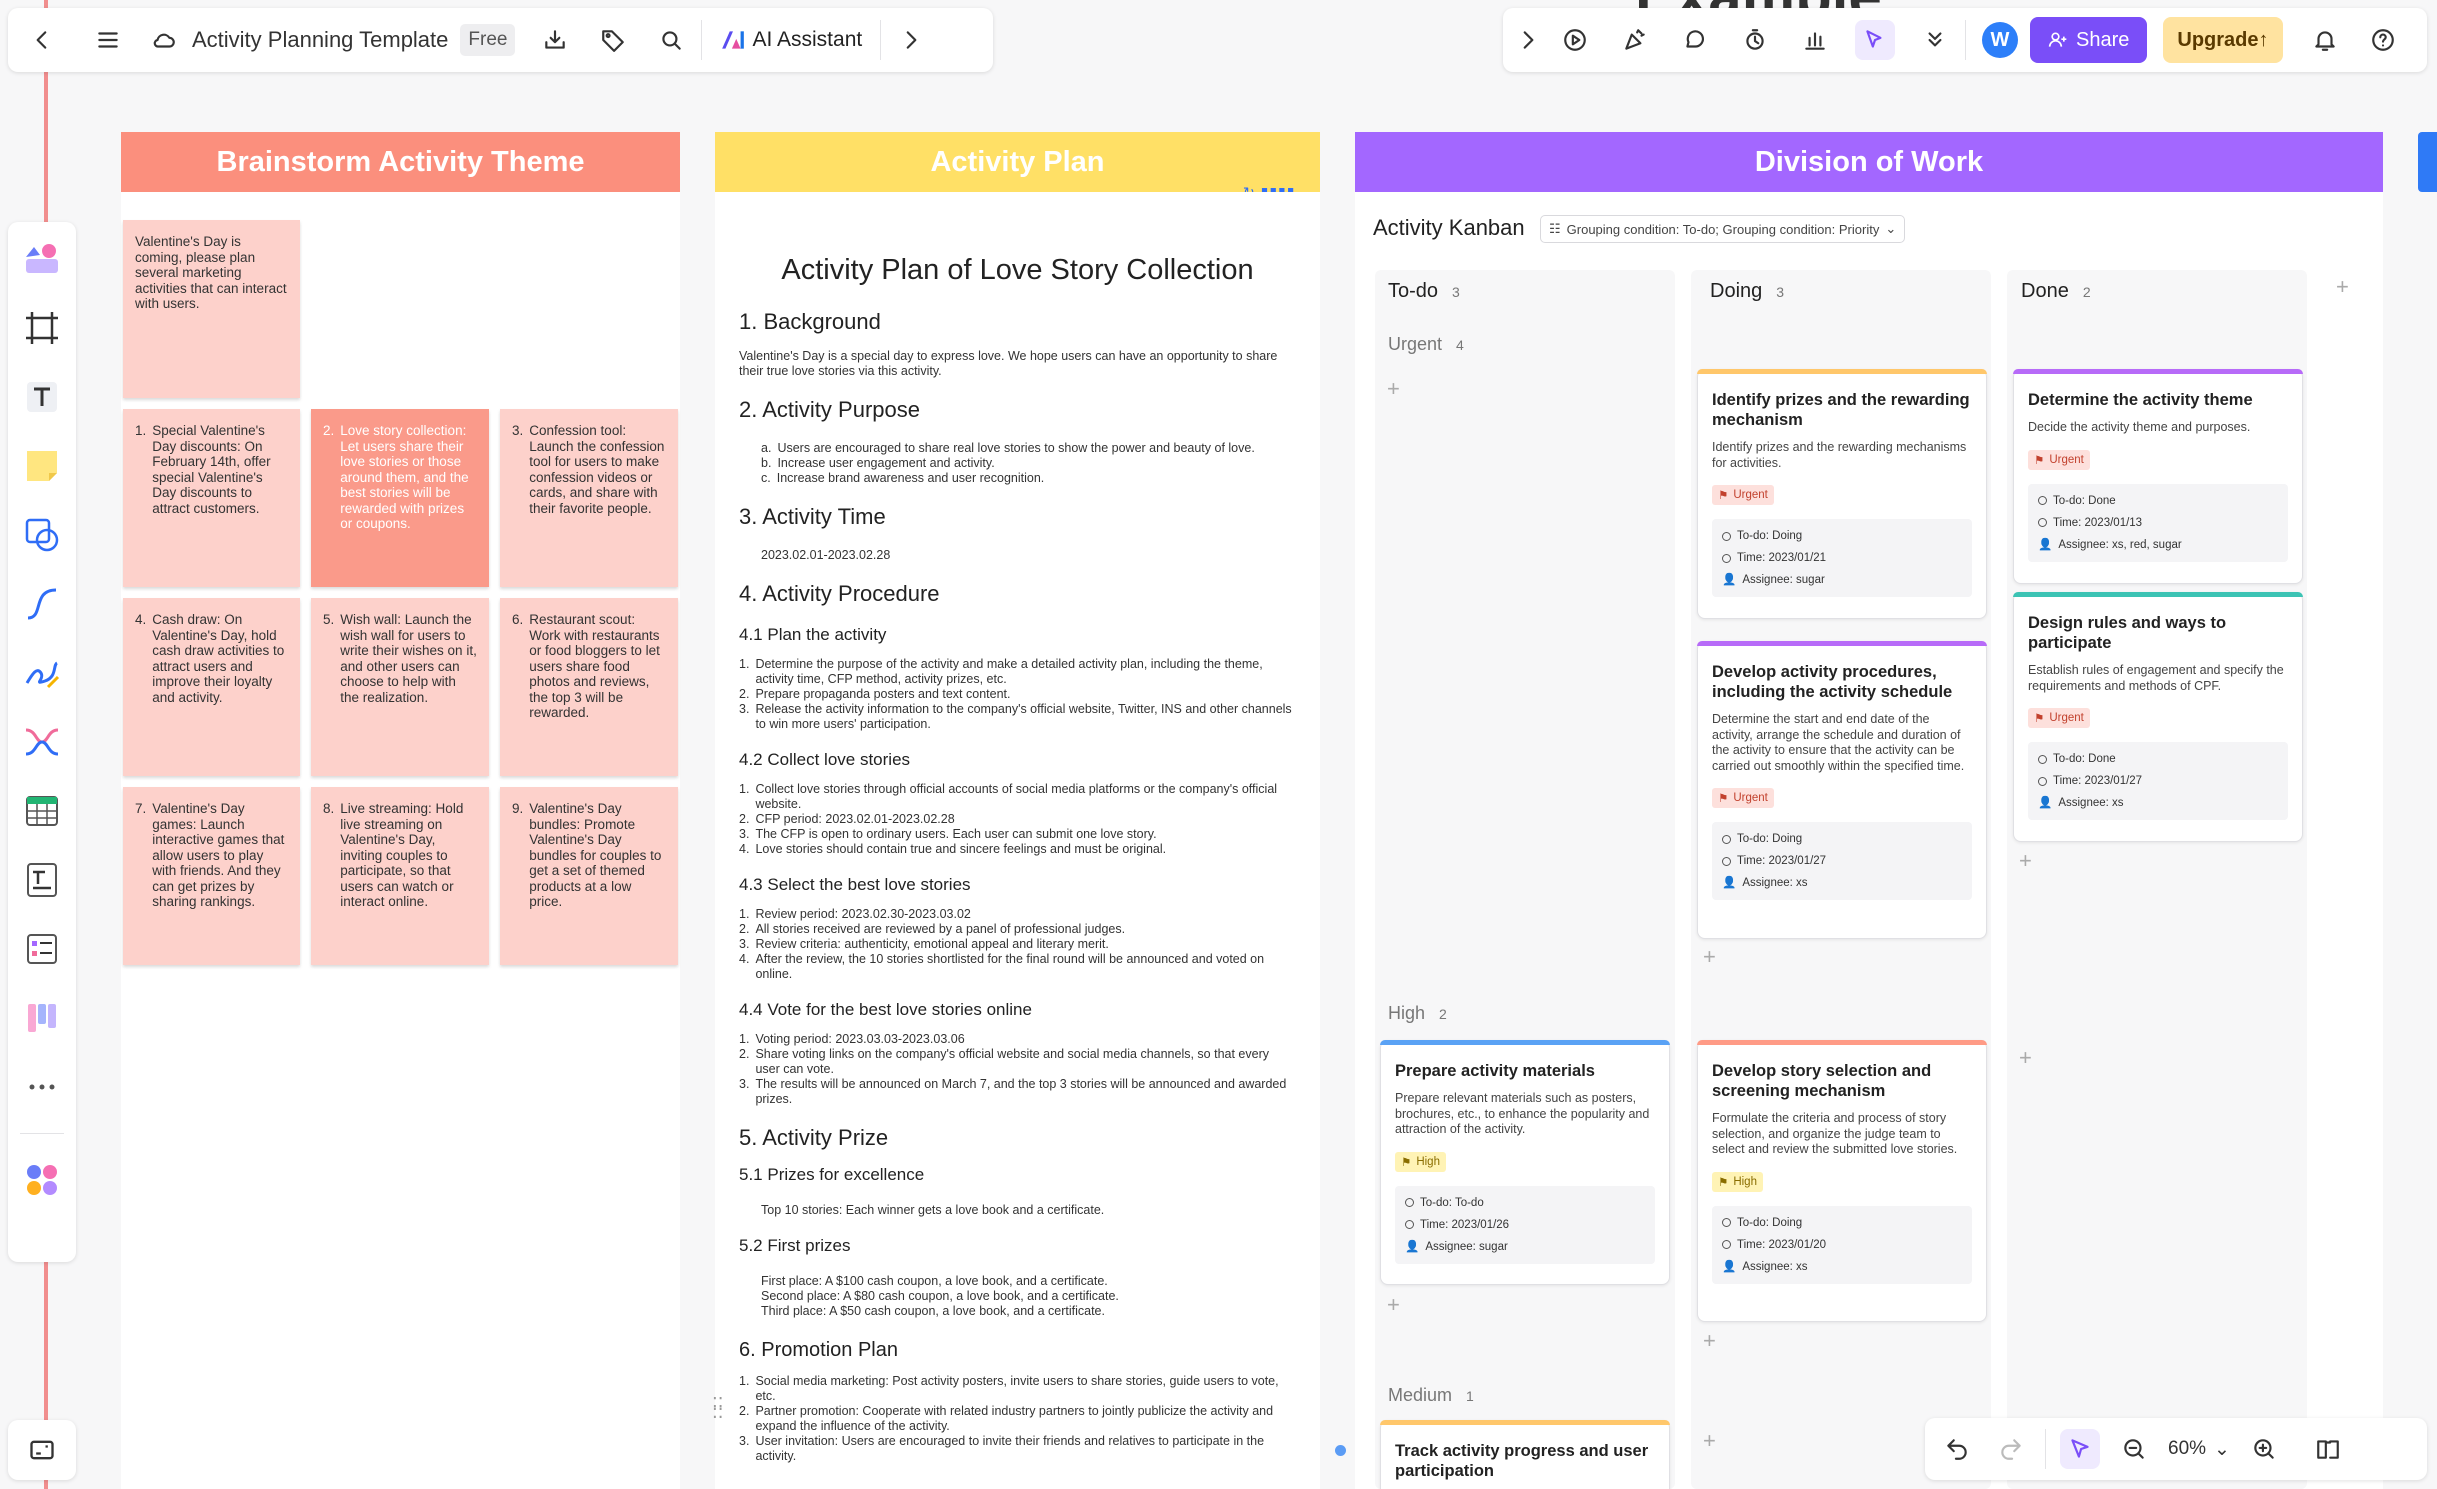  Describe the element at coordinates (42, 1018) in the screenshot. I see `kanban-icon` at that location.